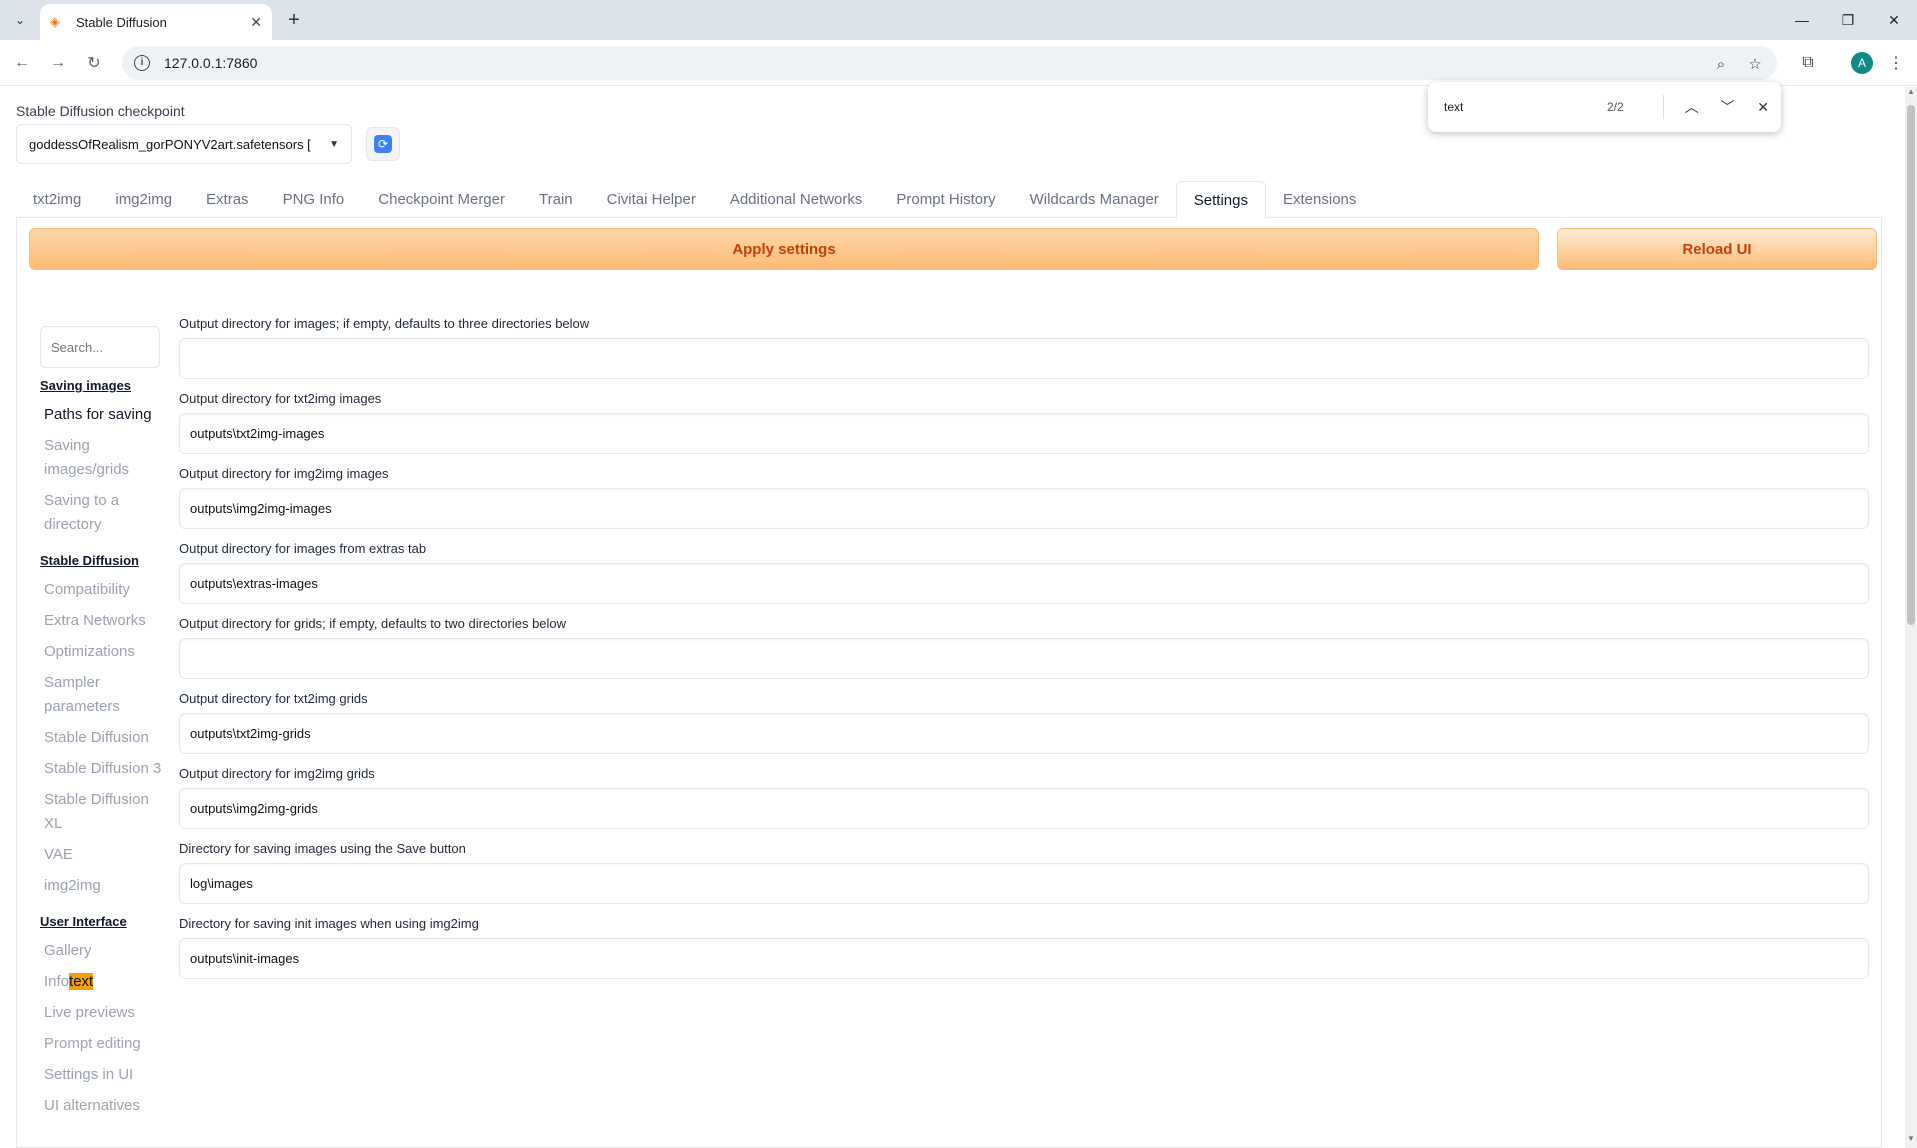 The image size is (1917, 1148). Describe the element at coordinates (102, 982) in the screenshot. I see `sidebar-item-infotext: Infotext` at that location.